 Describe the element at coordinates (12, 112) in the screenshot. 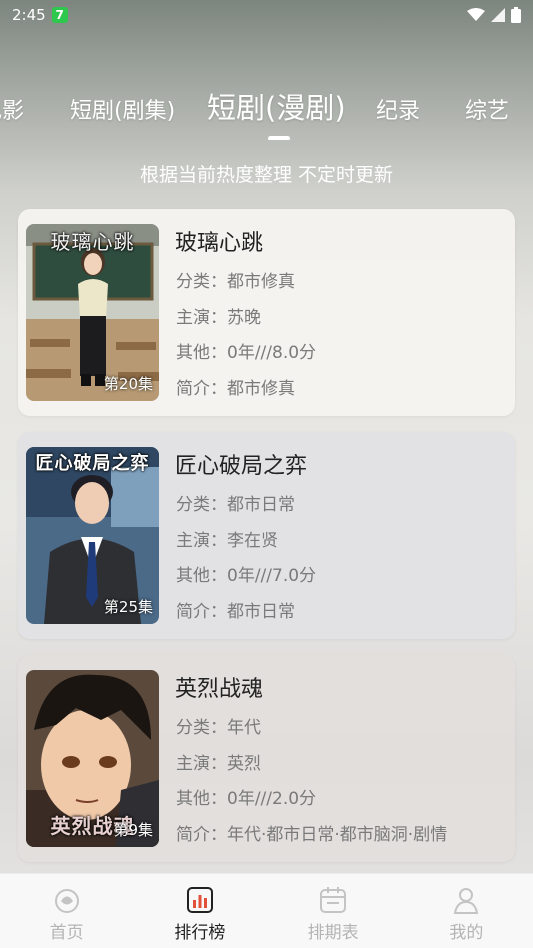

I see `tab-movie: 电影` at that location.